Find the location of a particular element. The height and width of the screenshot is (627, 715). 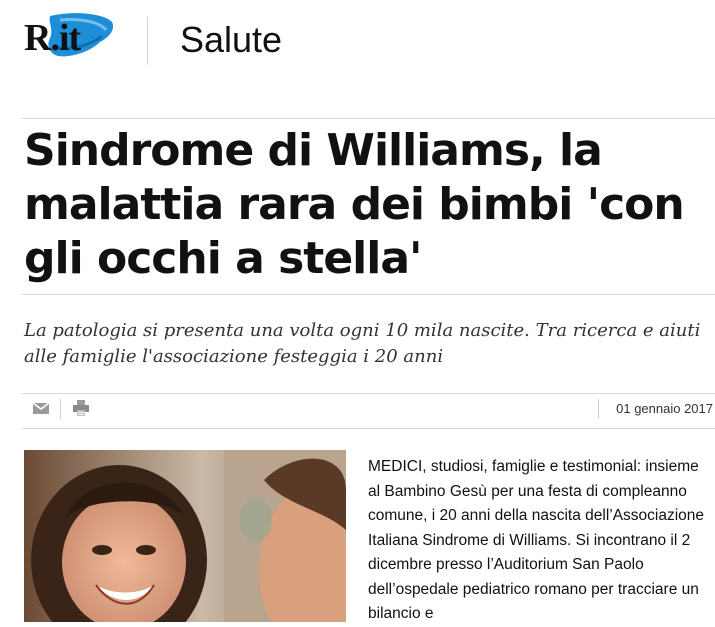

article-toolbar: 01 gennaio 2017 is located at coordinates (368, 410).